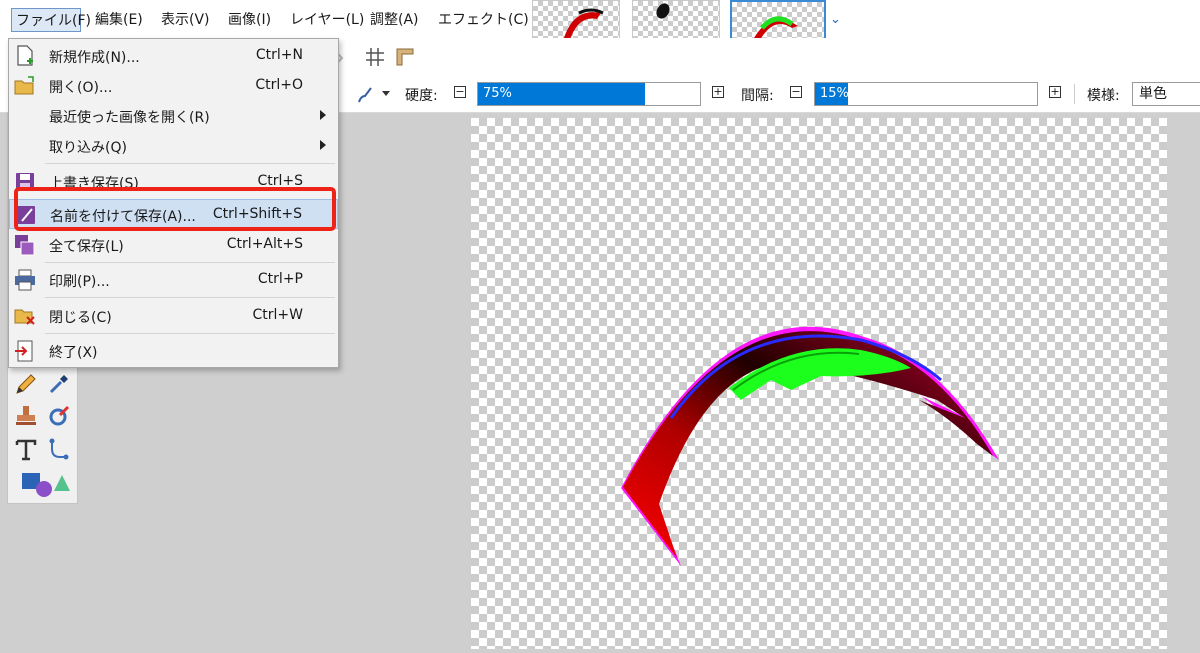  I want to click on menu-adjust: 調整(A), so click(394, 20).